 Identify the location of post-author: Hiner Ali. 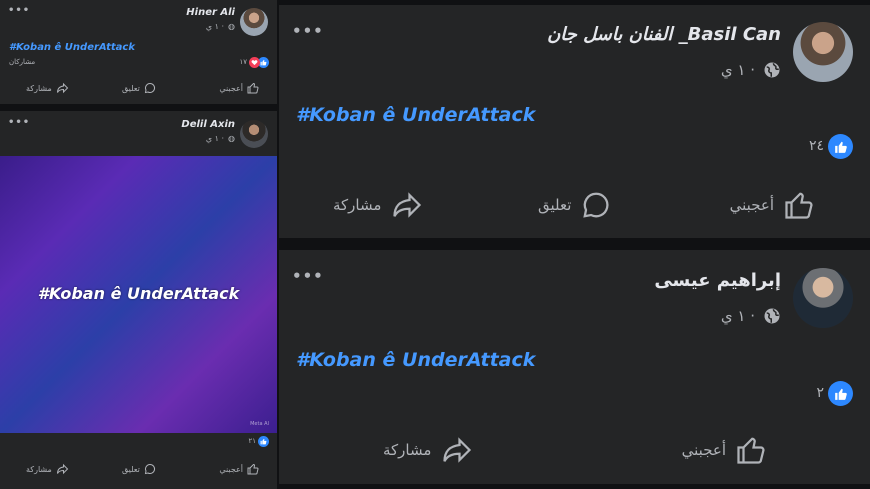
(210, 12).